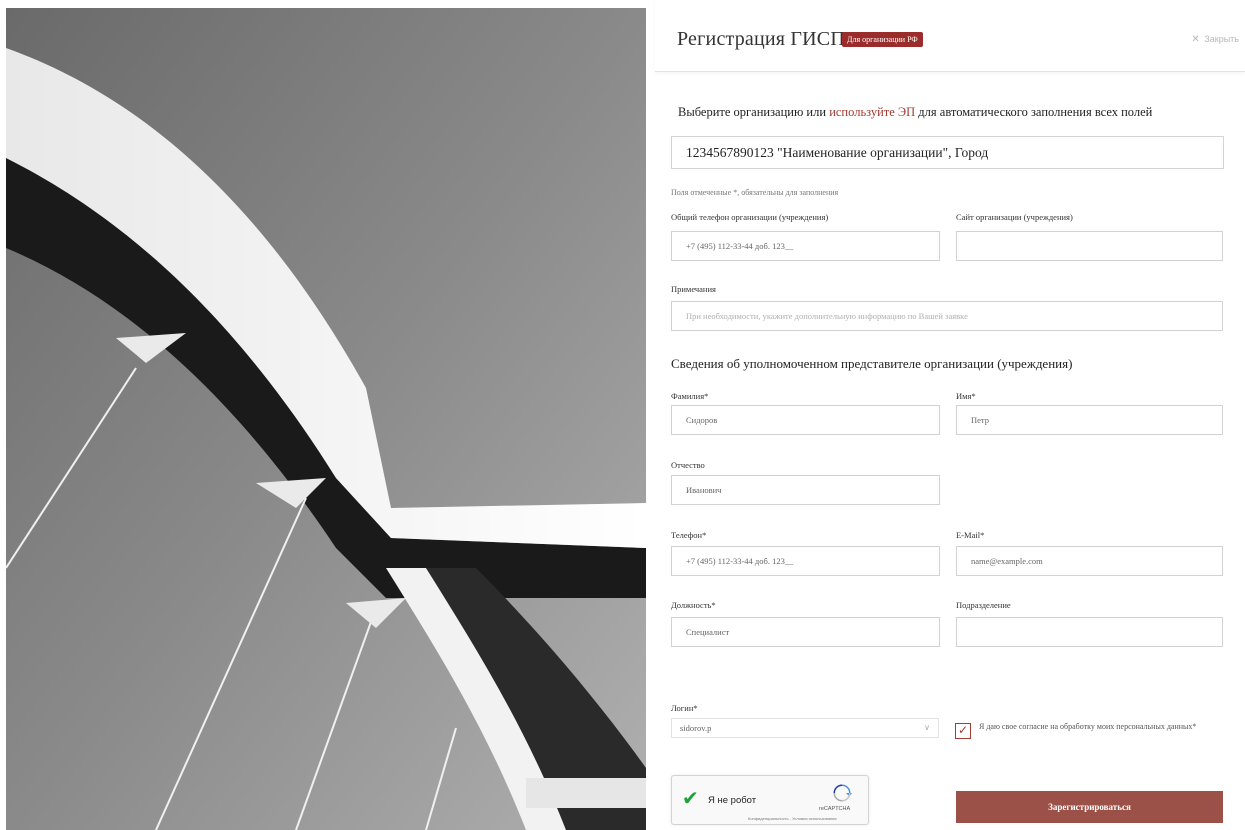 The image size is (1245, 830). What do you see at coordinates (805, 728) in the screenshot?
I see `login-select: sidorov.p ∨` at bounding box center [805, 728].